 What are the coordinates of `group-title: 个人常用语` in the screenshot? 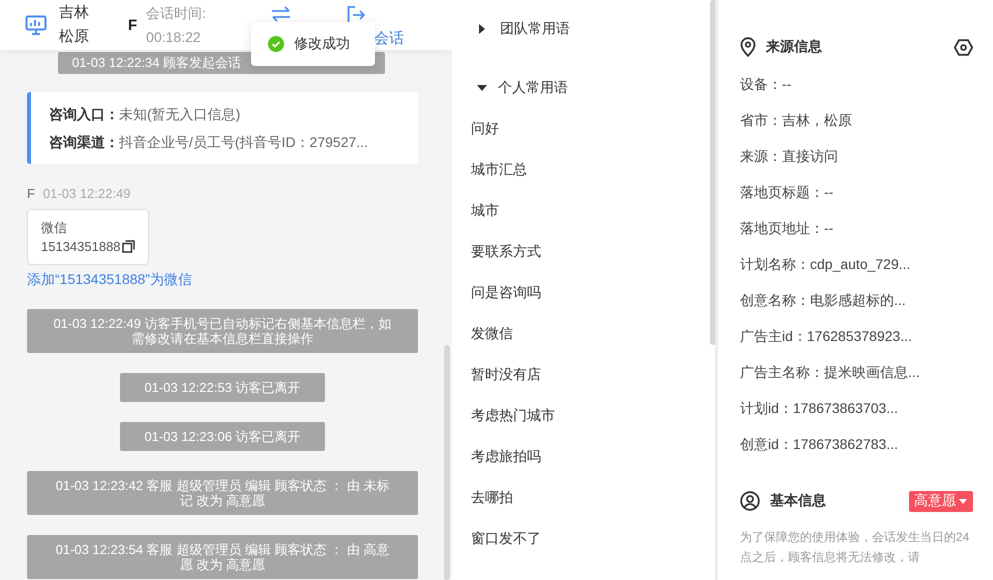 It's located at (533, 88).